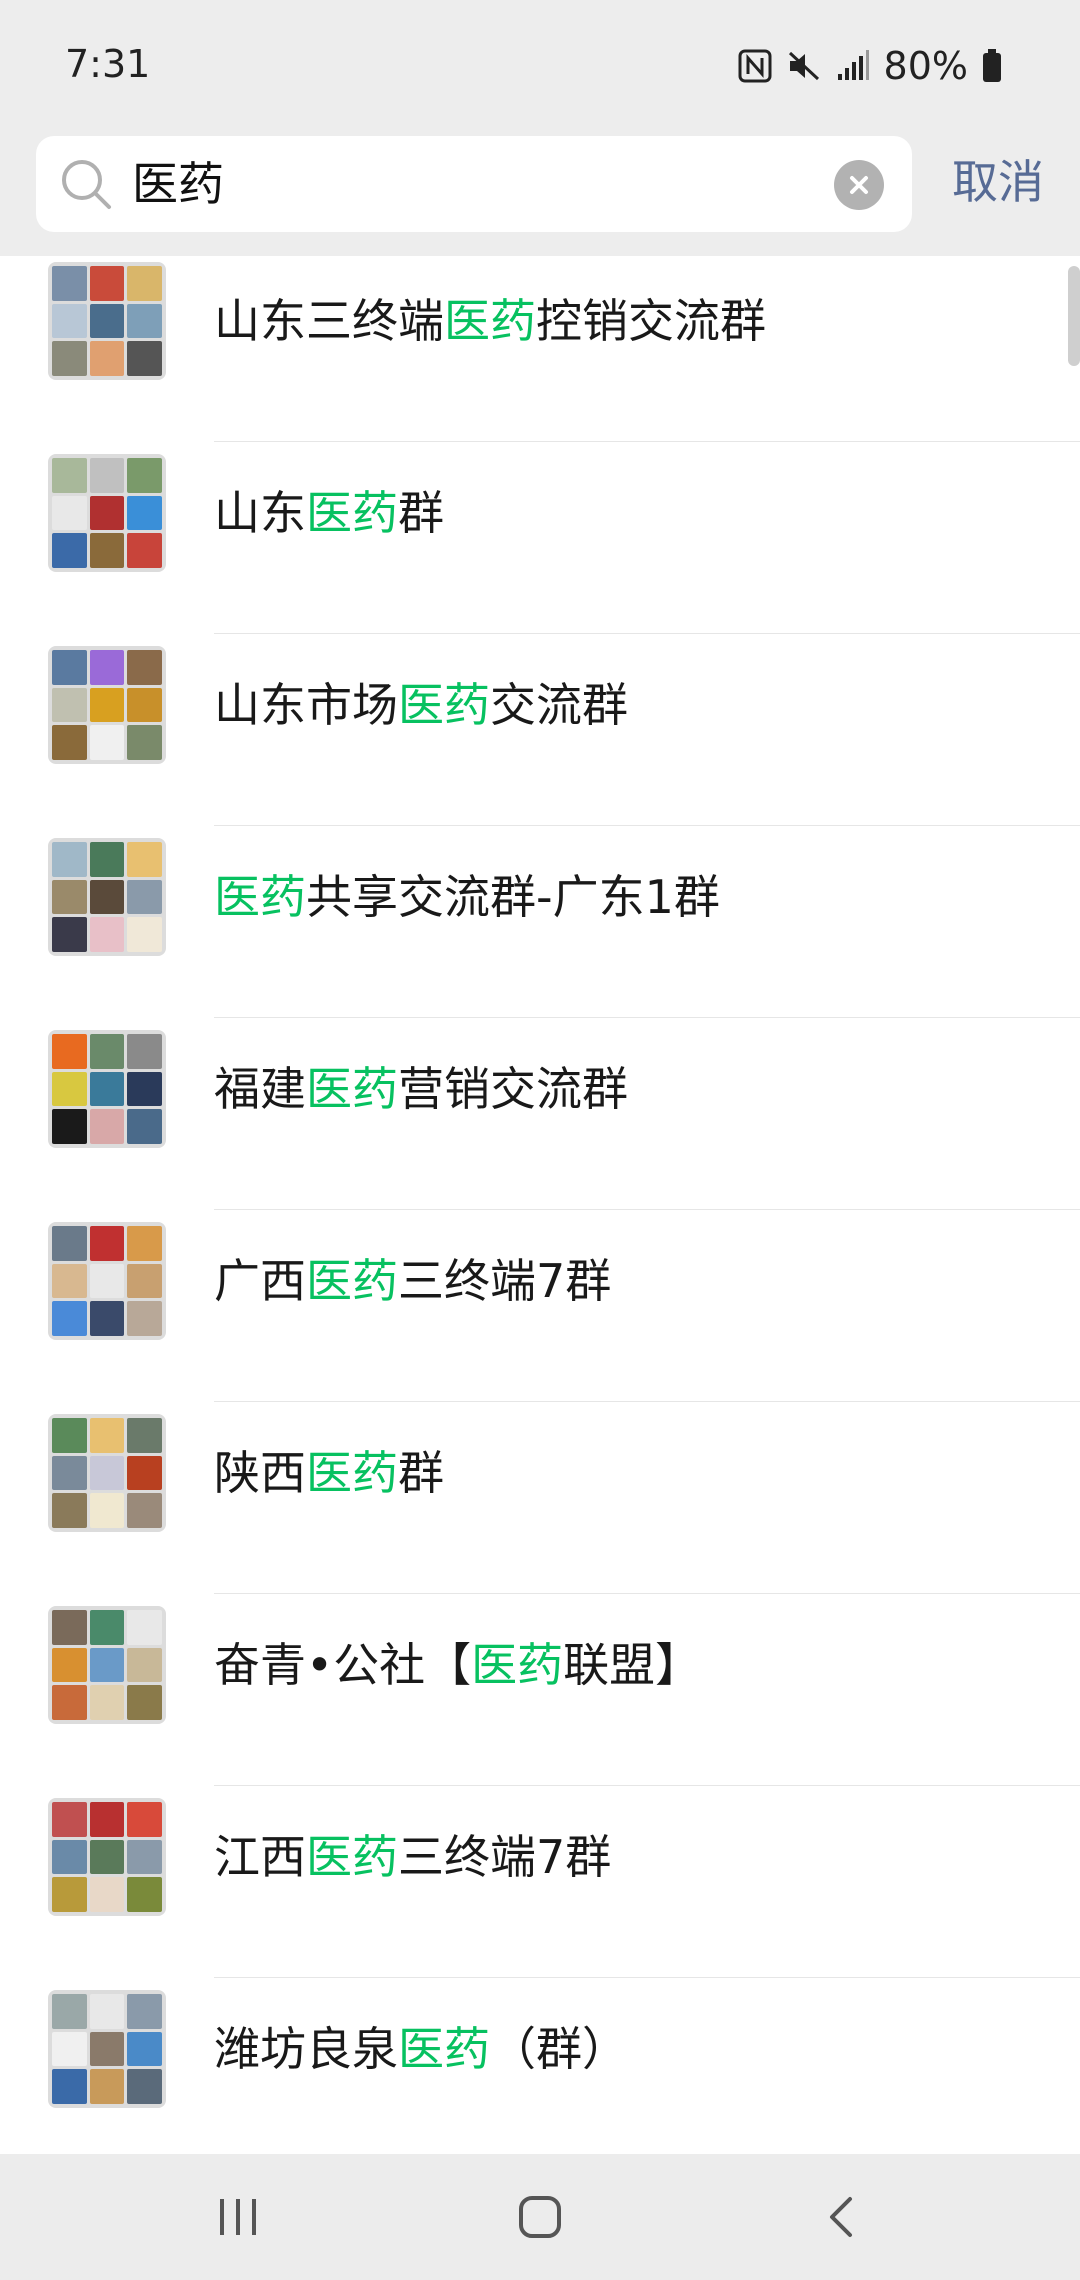 Image resolution: width=1080 pixels, height=2280 pixels. I want to click on back-button, so click(842, 2217).